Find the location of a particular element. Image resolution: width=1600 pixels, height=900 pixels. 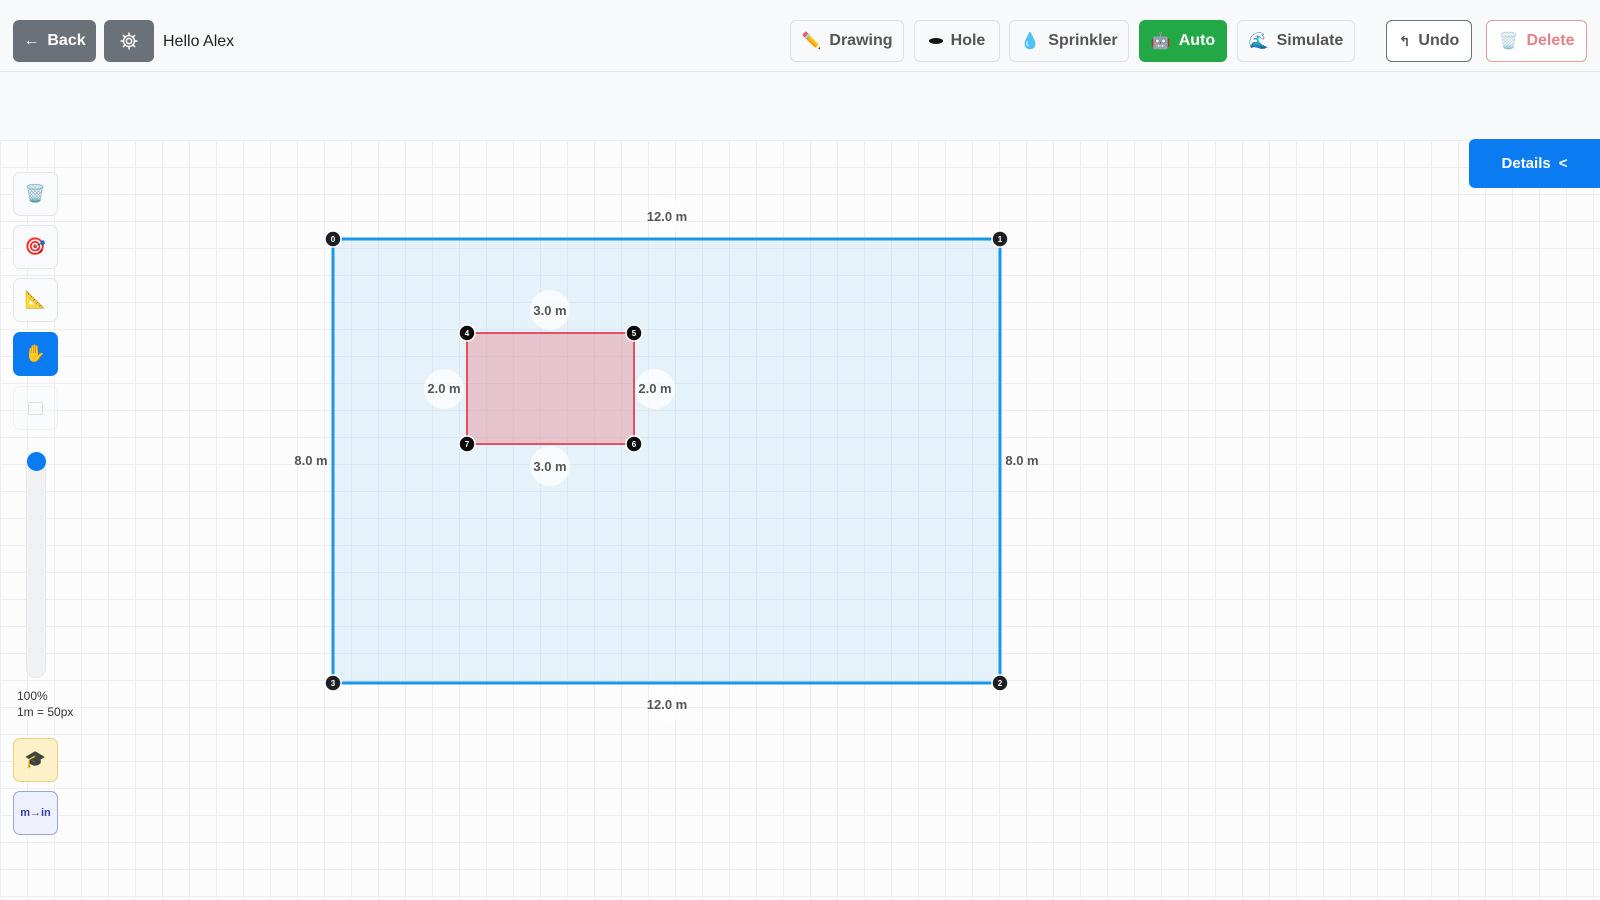

svg-text: 4 is located at coordinates (467, 333).